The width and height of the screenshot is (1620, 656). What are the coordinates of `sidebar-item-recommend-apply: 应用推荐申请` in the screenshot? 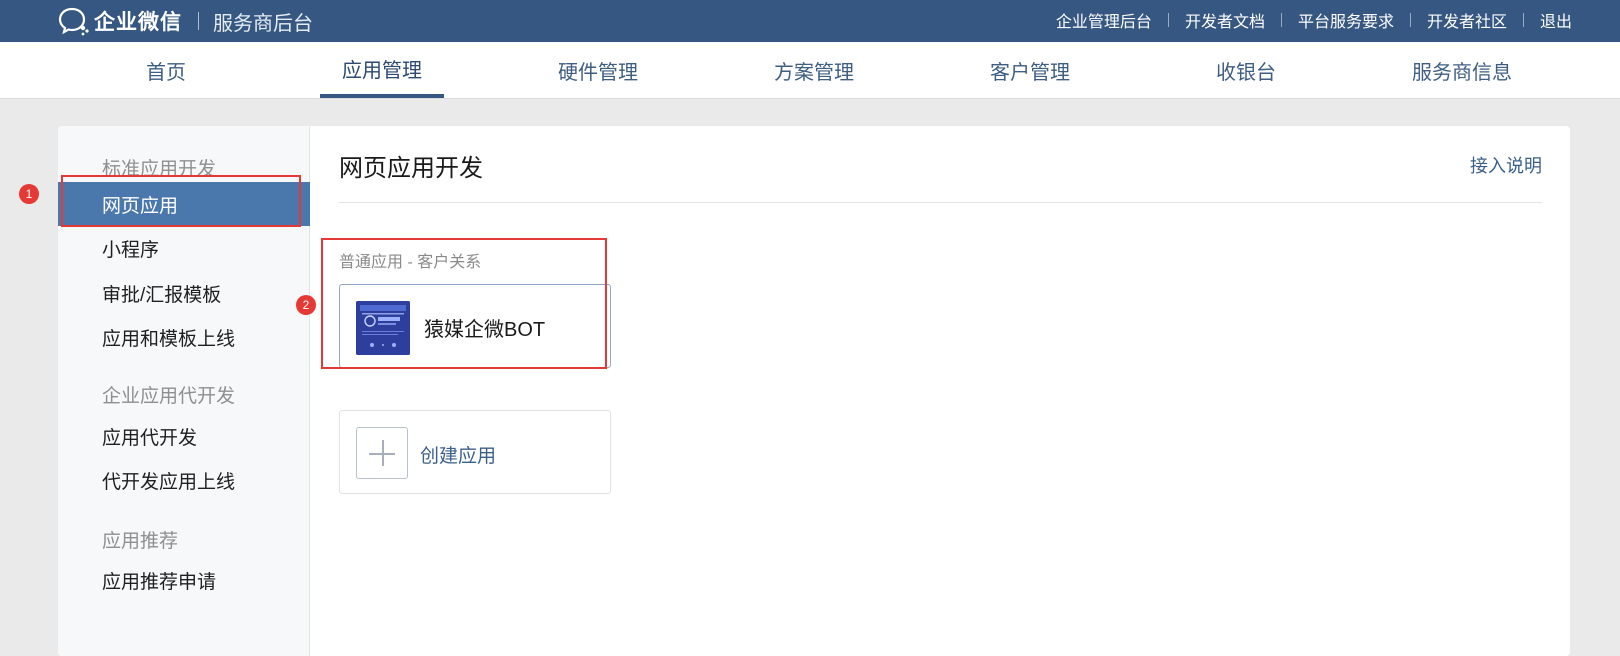 It's located at (184, 580).